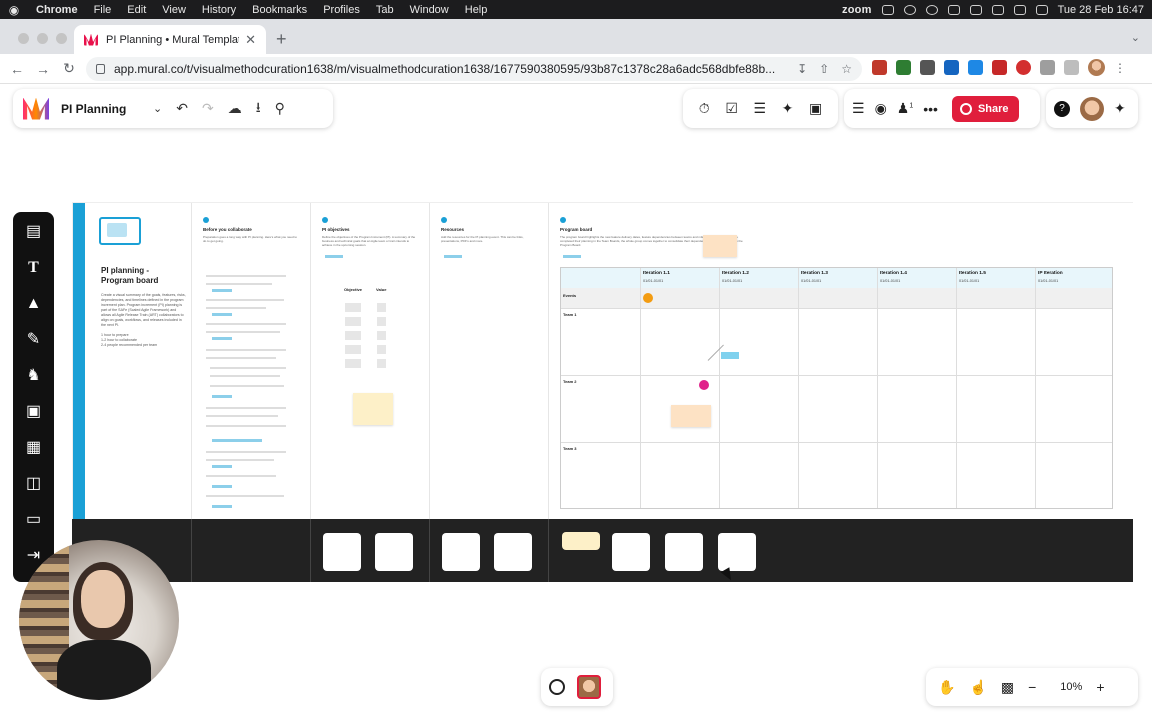  What do you see at coordinates (57, 10) in the screenshot?
I see `menu-app-name: Chrome` at bounding box center [57, 10].